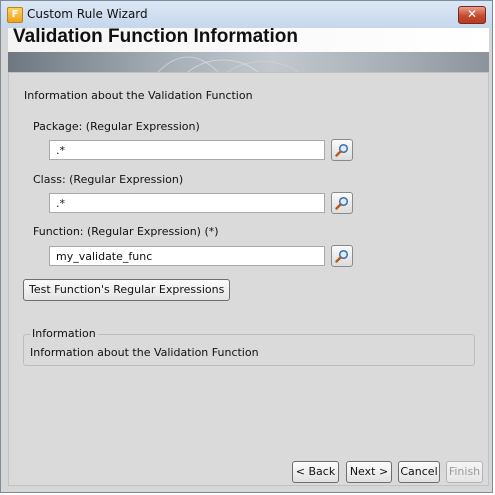  Describe the element at coordinates (15, 15) in the screenshot. I see `app-icon: F` at that location.